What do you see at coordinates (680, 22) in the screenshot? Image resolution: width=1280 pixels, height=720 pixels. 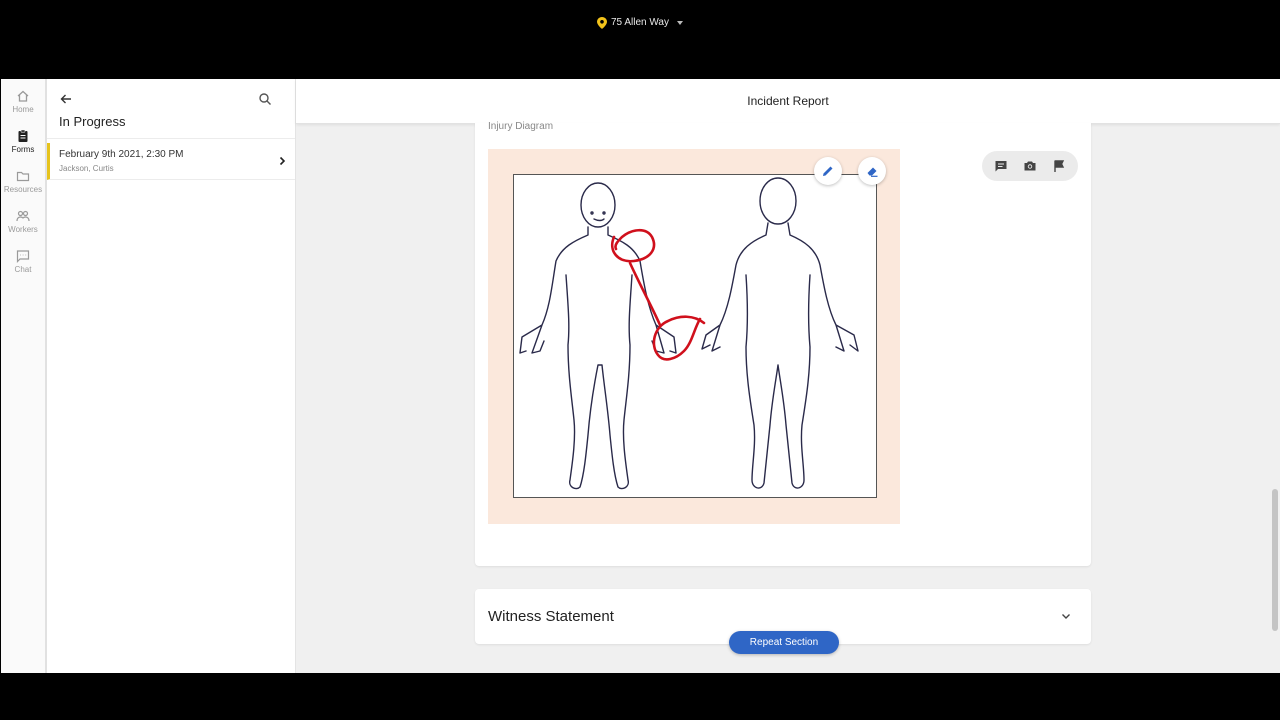 I see `caret-down-icon` at bounding box center [680, 22].